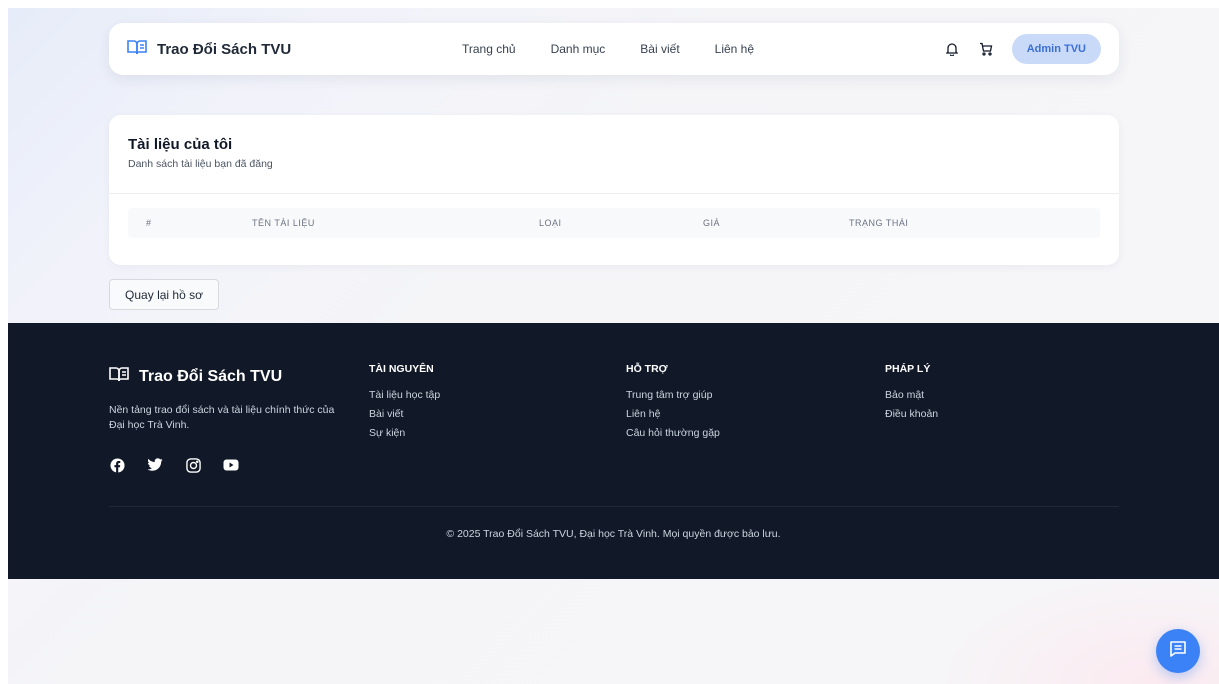  I want to click on page-subtitle: Danh sách tài liệu bạn đã đăng, so click(200, 164).